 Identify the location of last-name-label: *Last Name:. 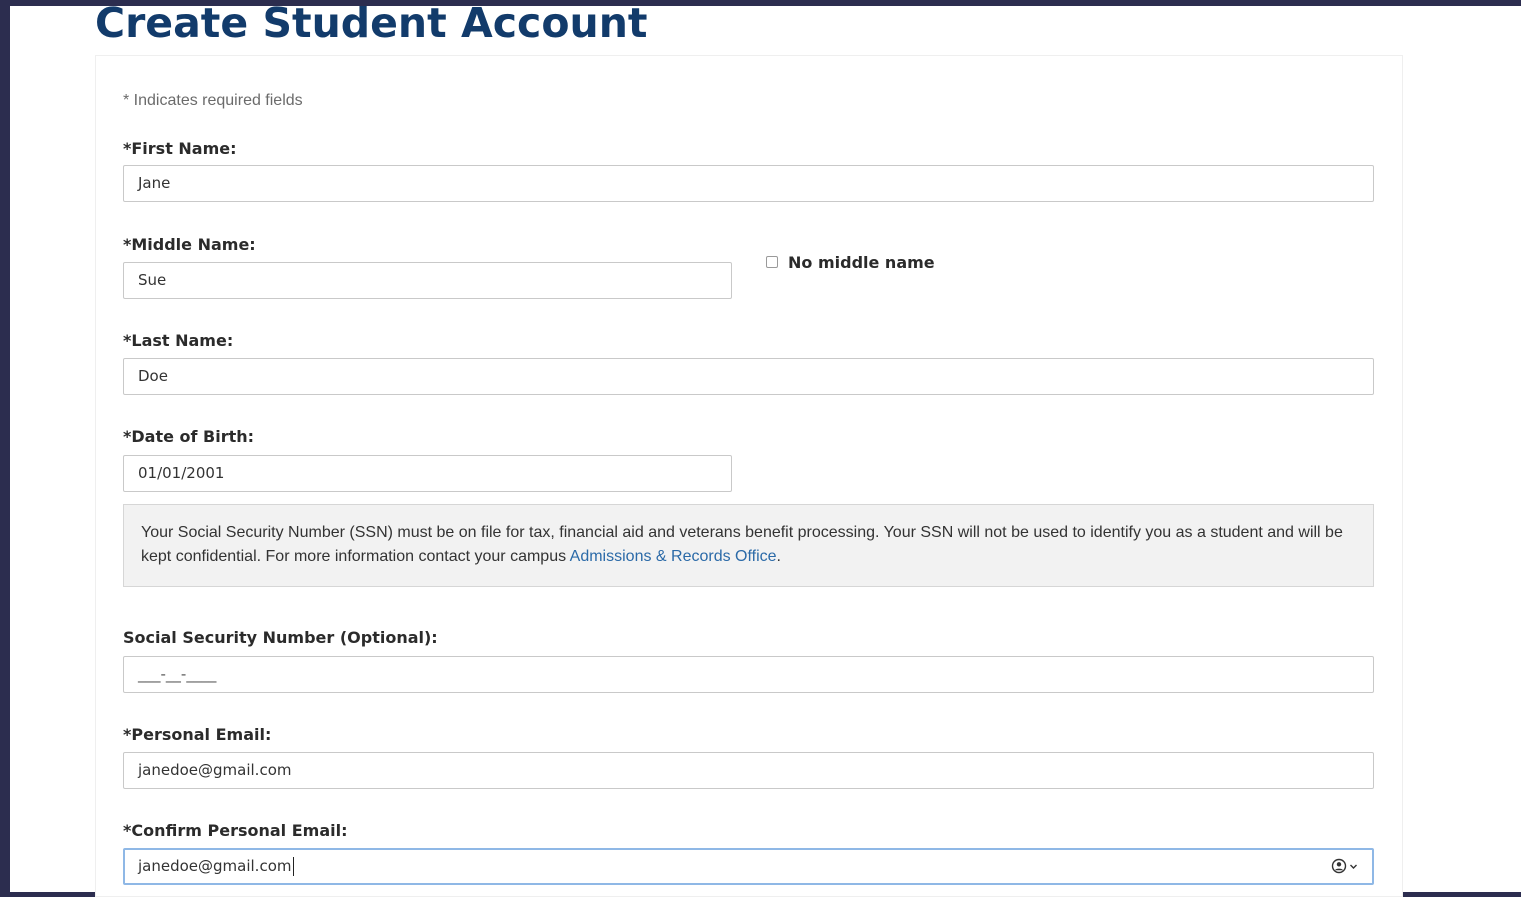
(178, 340).